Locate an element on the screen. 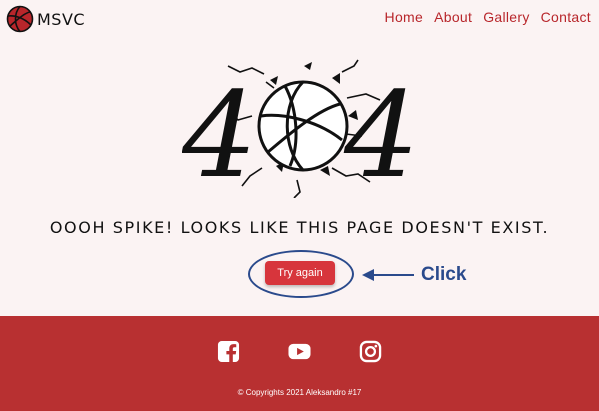  nav-about-link: About is located at coordinates (453, 17).